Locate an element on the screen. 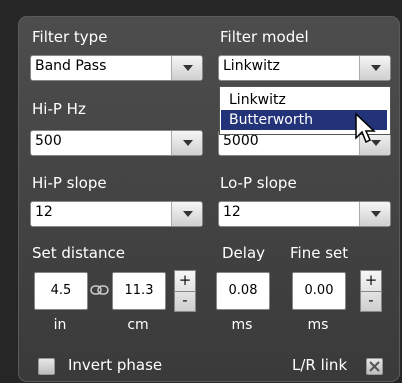 The image size is (402, 383). fine-set-decrement-button: - is located at coordinates (371, 301).